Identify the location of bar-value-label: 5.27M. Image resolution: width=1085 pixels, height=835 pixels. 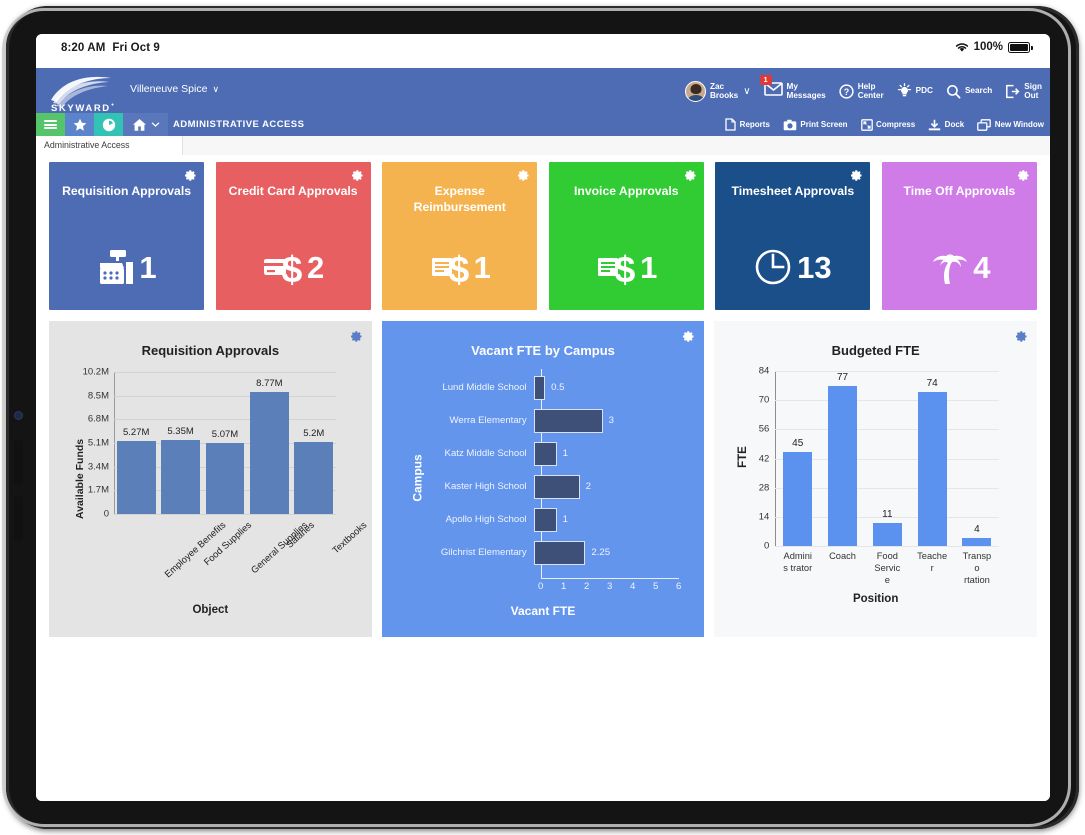
(136, 432).